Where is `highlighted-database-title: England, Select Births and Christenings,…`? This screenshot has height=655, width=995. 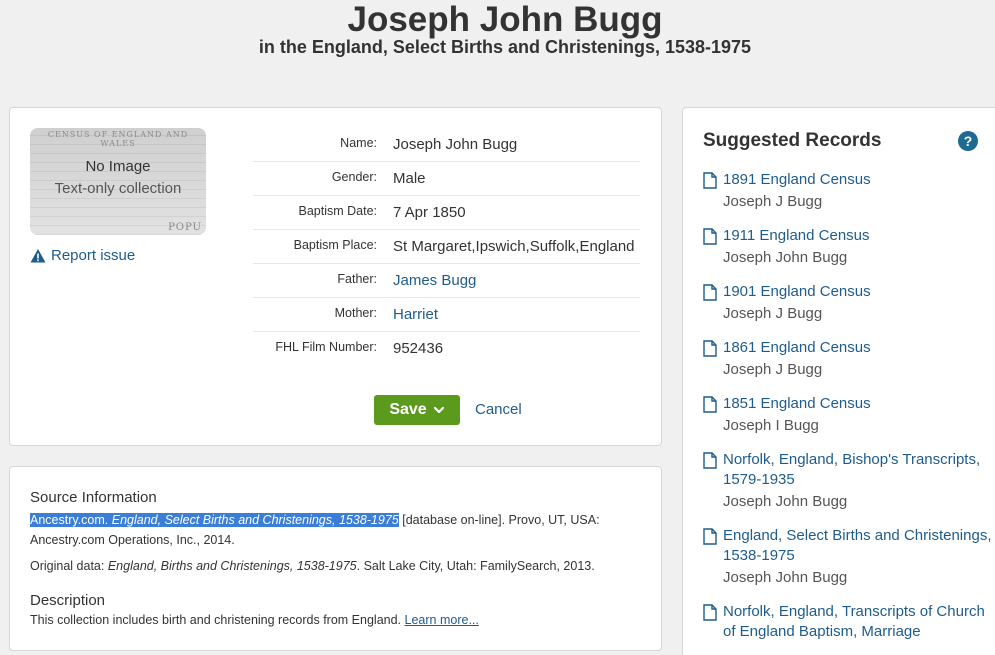
highlighted-database-title: England, Select Births and Christenings,… is located at coordinates (255, 520).